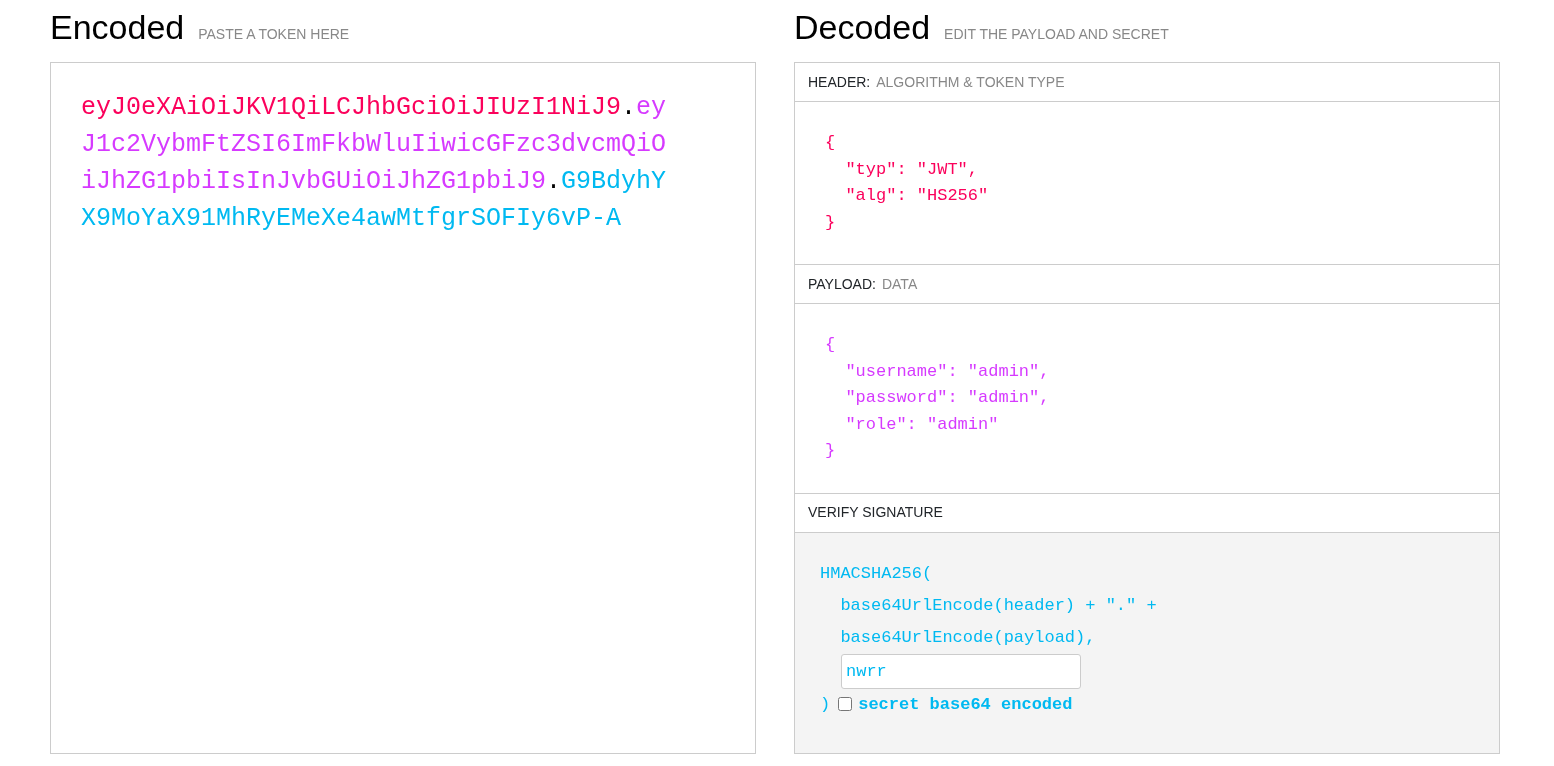  I want to click on section-sublabel: DATA, so click(899, 284).